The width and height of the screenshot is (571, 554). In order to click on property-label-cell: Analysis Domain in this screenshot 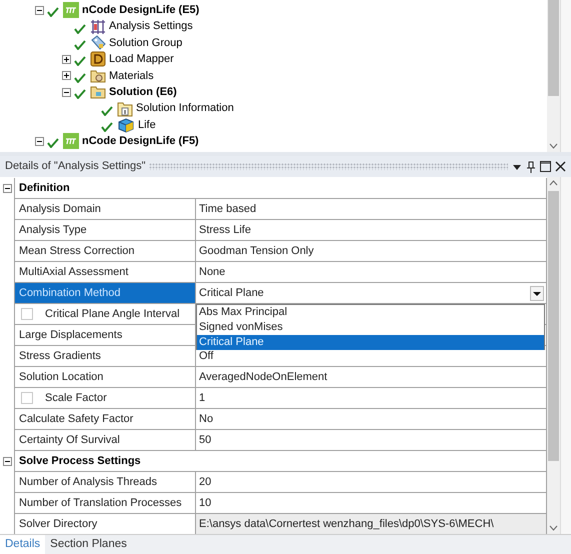, I will do `click(105, 209)`.